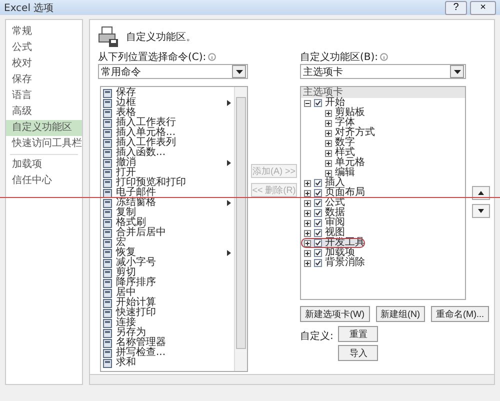 The width and height of the screenshot is (500, 401). What do you see at coordinates (44, 64) in the screenshot?
I see `sidebar-item: 校对` at bounding box center [44, 64].